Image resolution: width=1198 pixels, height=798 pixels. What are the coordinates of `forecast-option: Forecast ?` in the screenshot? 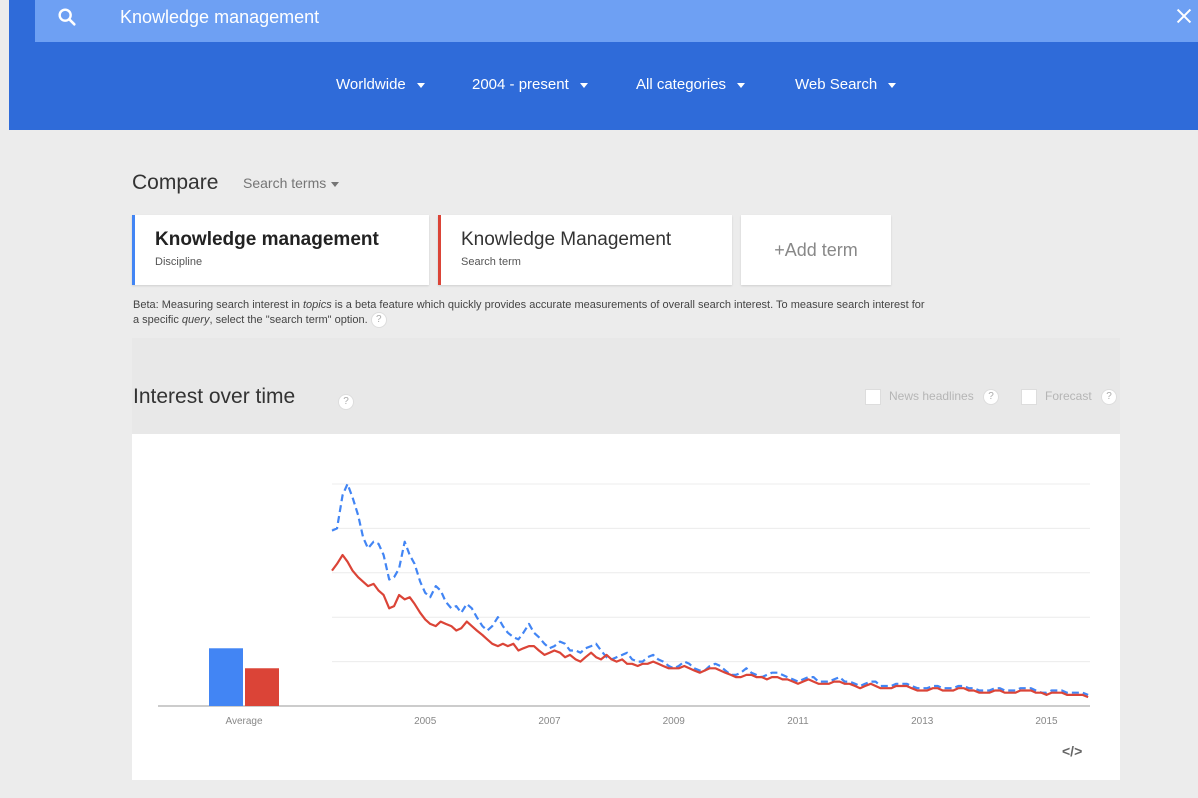 It's located at (1069, 397).